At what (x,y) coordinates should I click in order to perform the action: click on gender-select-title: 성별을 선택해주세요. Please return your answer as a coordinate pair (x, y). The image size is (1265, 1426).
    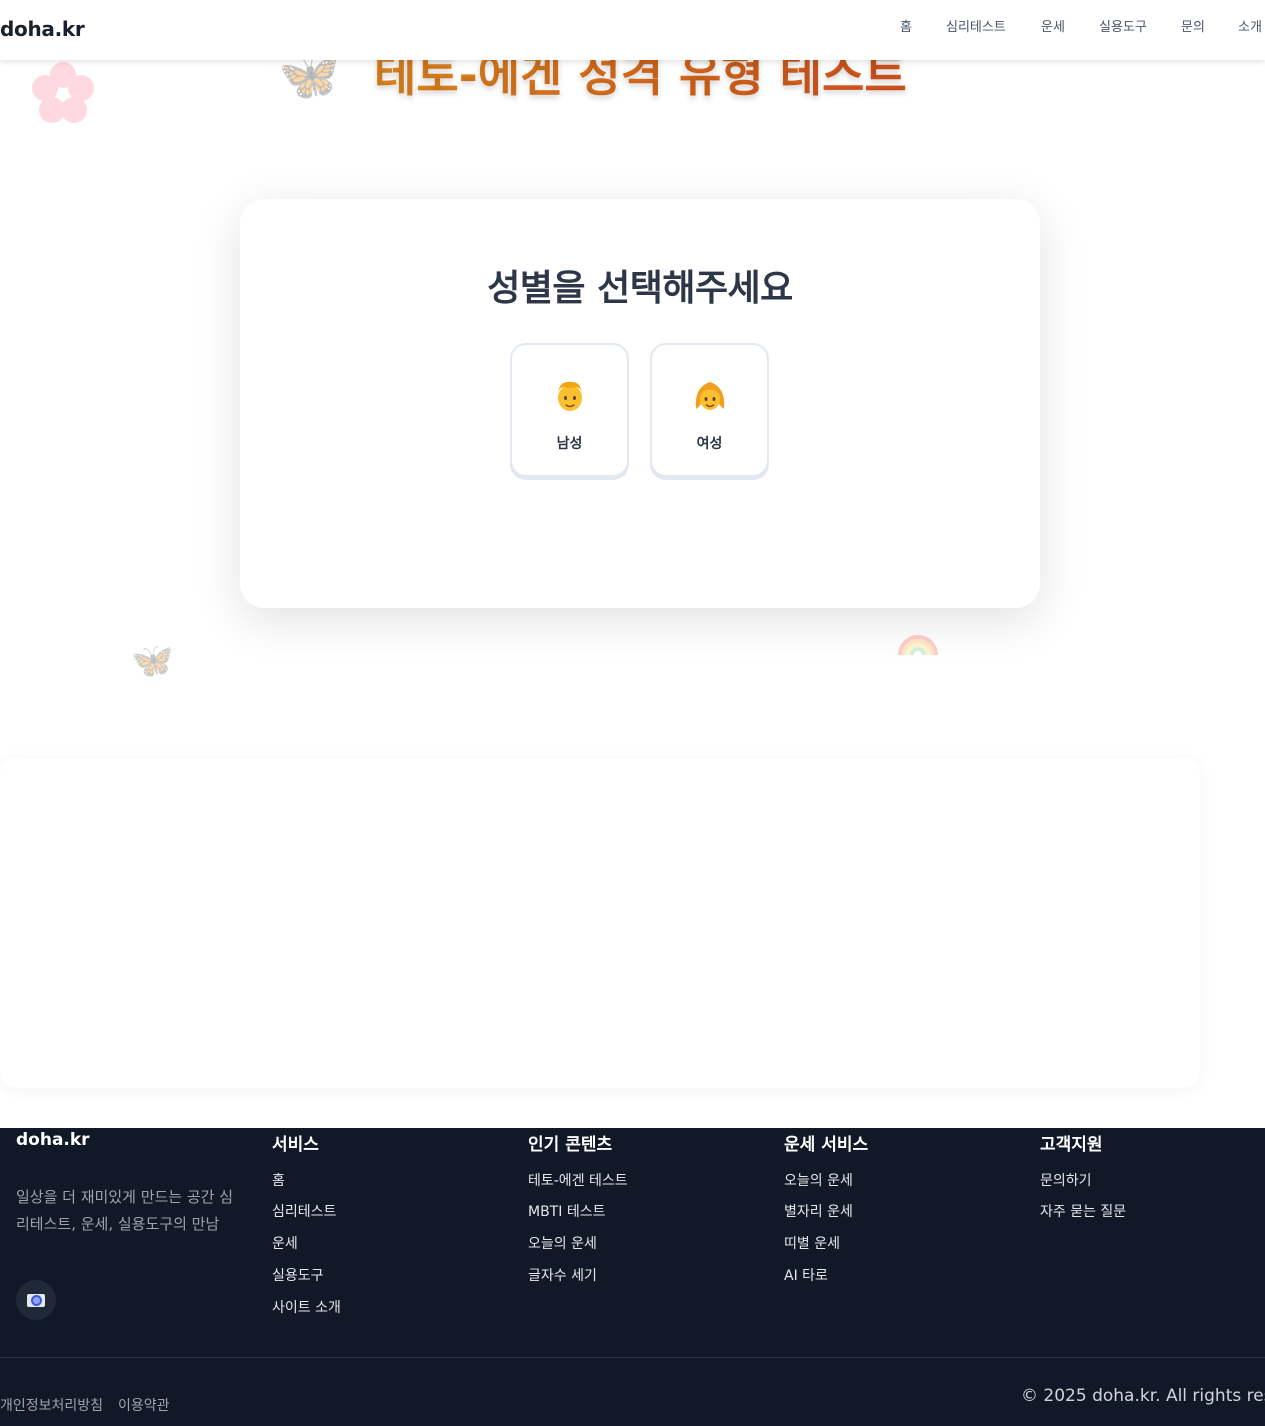
    Looking at the image, I should click on (640, 288).